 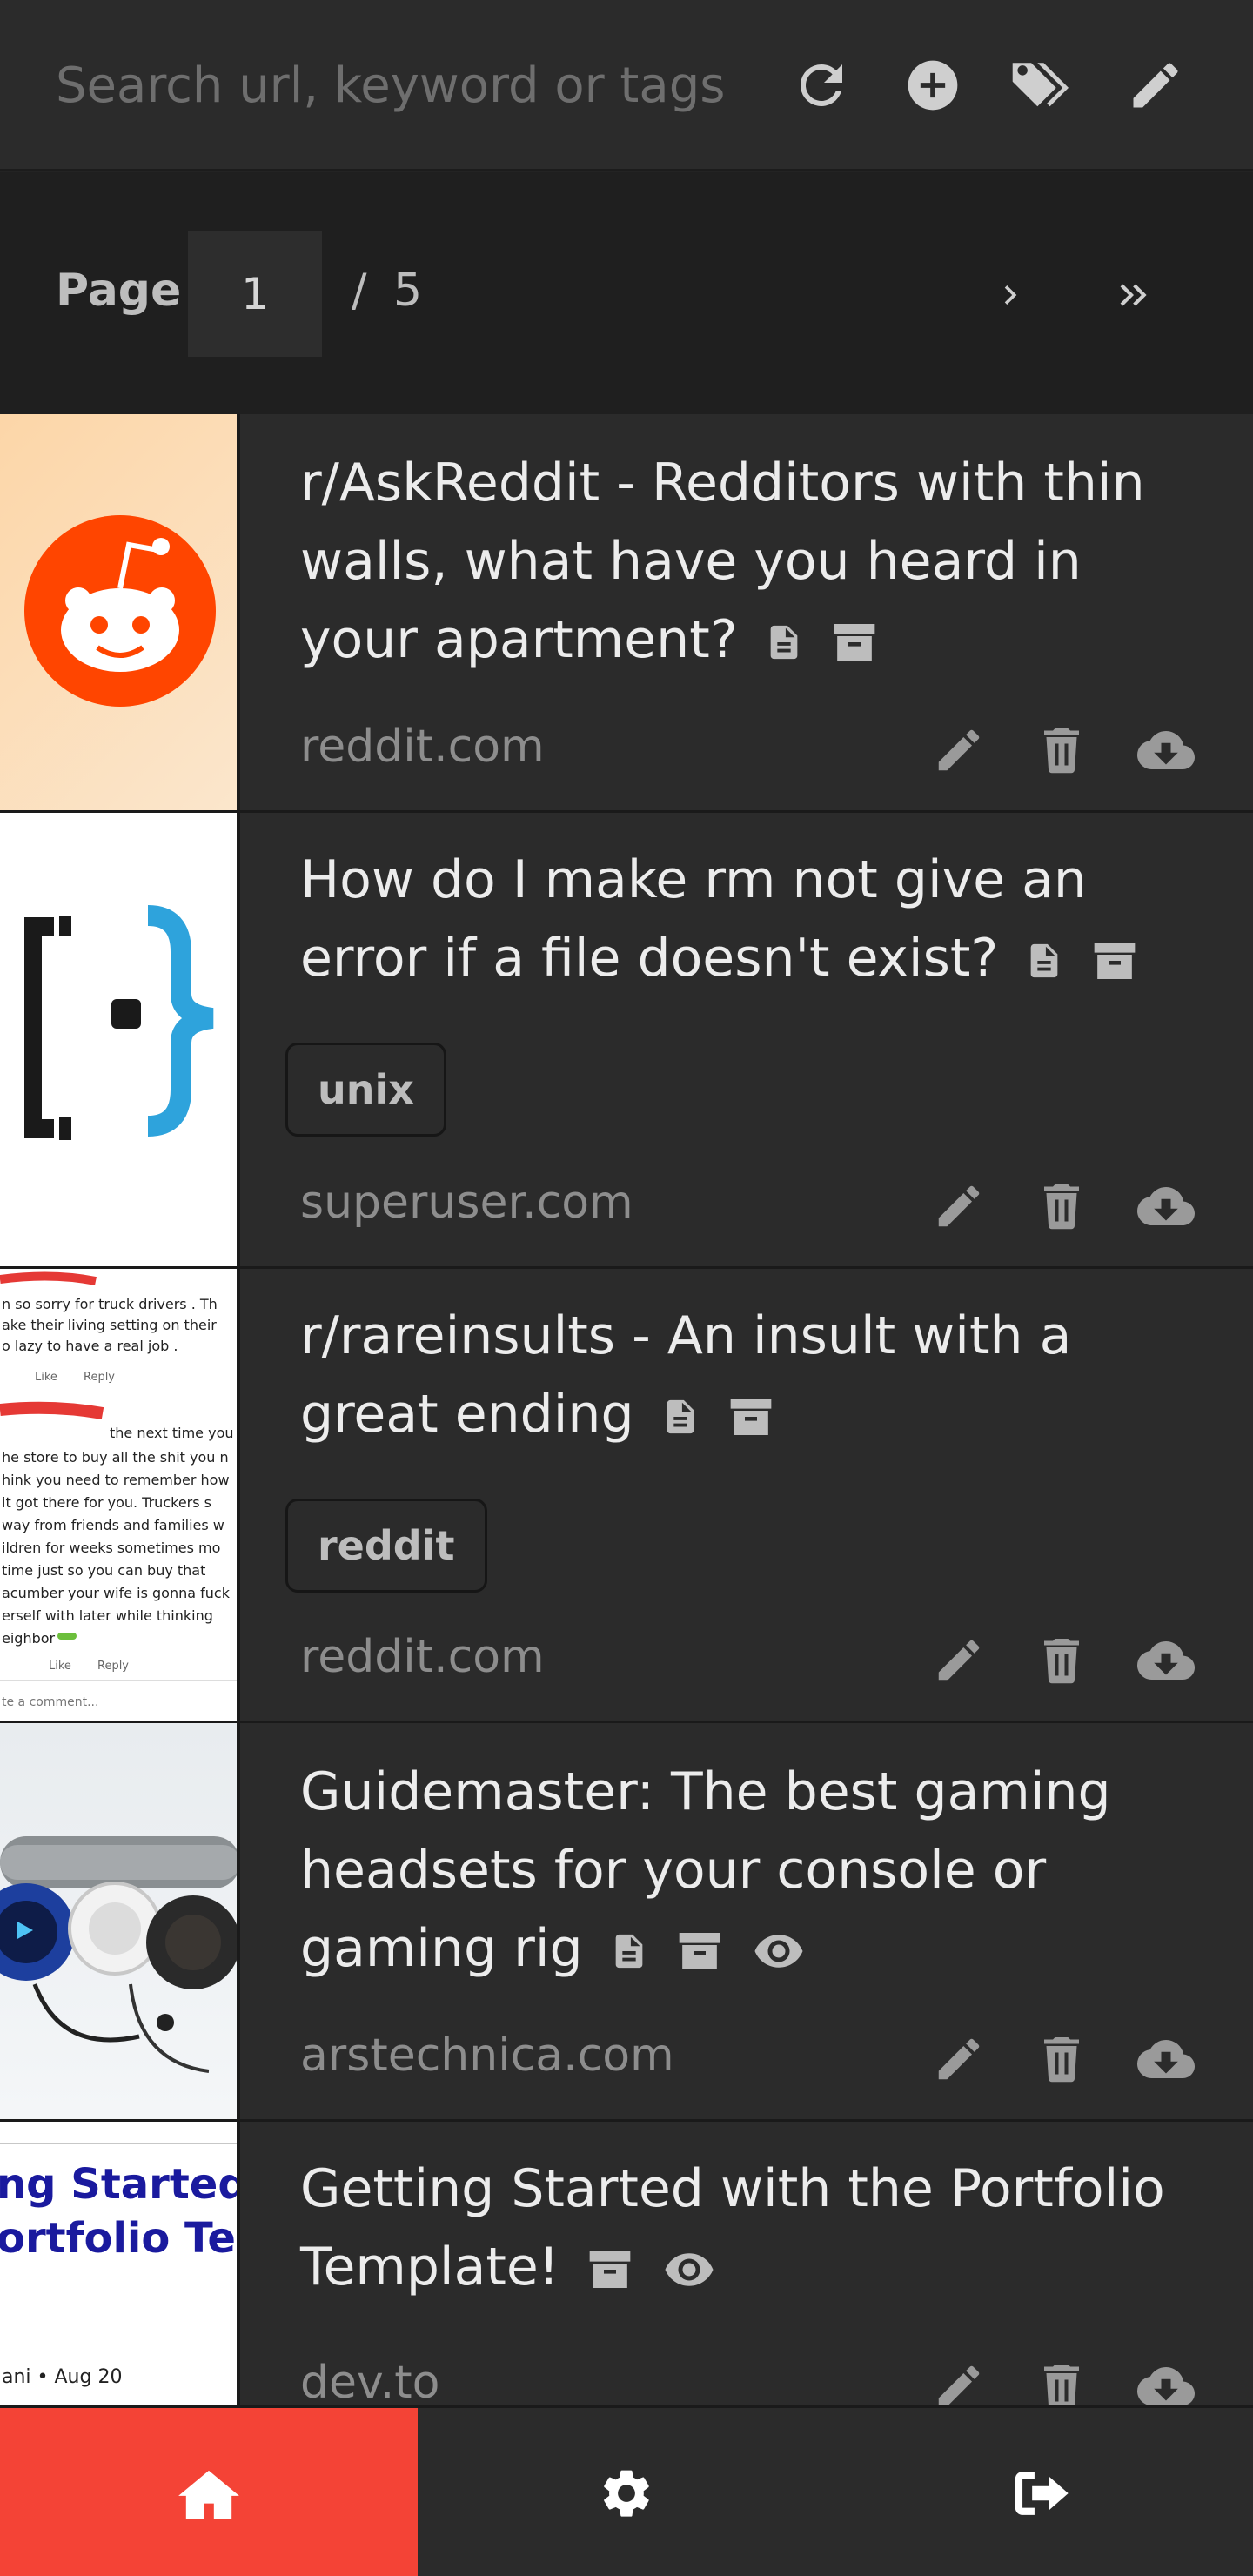 What do you see at coordinates (113, 1667) in the screenshot?
I see `insult-reply-label: Reply` at bounding box center [113, 1667].